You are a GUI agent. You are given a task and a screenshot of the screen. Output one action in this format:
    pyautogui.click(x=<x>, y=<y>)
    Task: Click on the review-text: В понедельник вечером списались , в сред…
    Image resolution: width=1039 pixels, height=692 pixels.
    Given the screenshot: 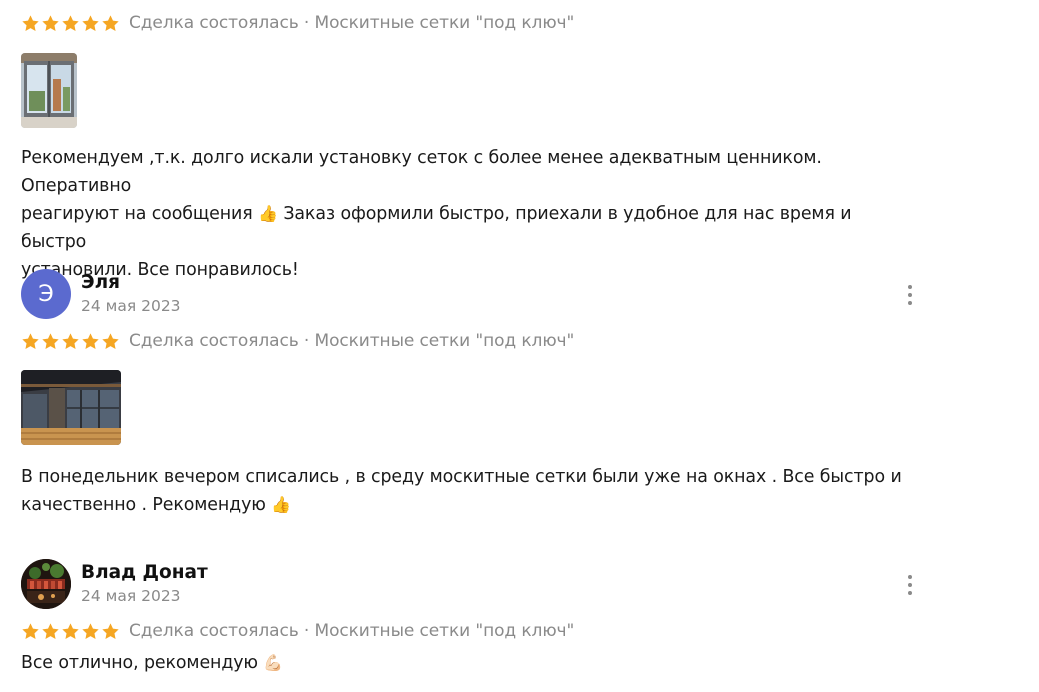 What is the action you would take?
    pyautogui.click(x=461, y=491)
    